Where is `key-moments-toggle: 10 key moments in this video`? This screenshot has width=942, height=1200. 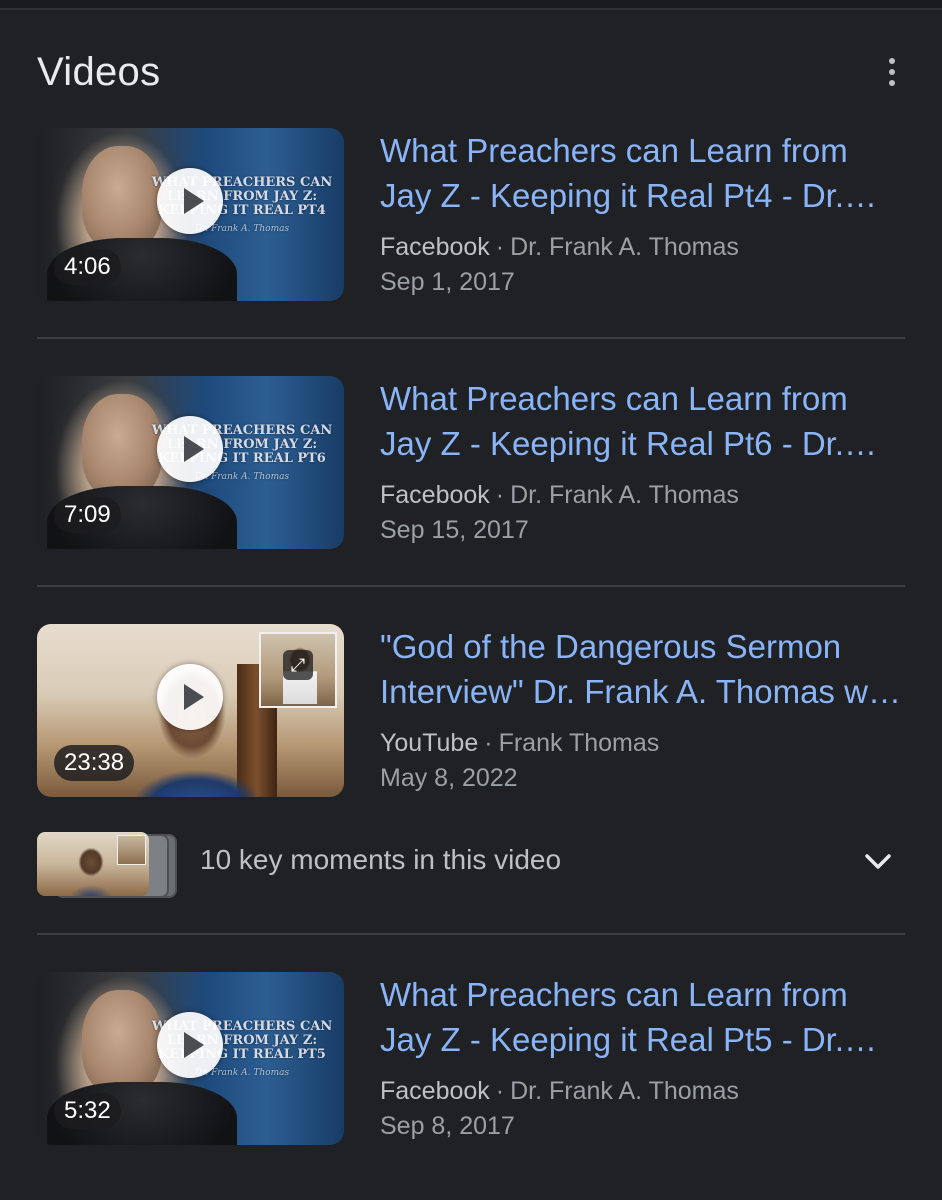 key-moments-toggle: 10 key moments in this video is located at coordinates (471, 865).